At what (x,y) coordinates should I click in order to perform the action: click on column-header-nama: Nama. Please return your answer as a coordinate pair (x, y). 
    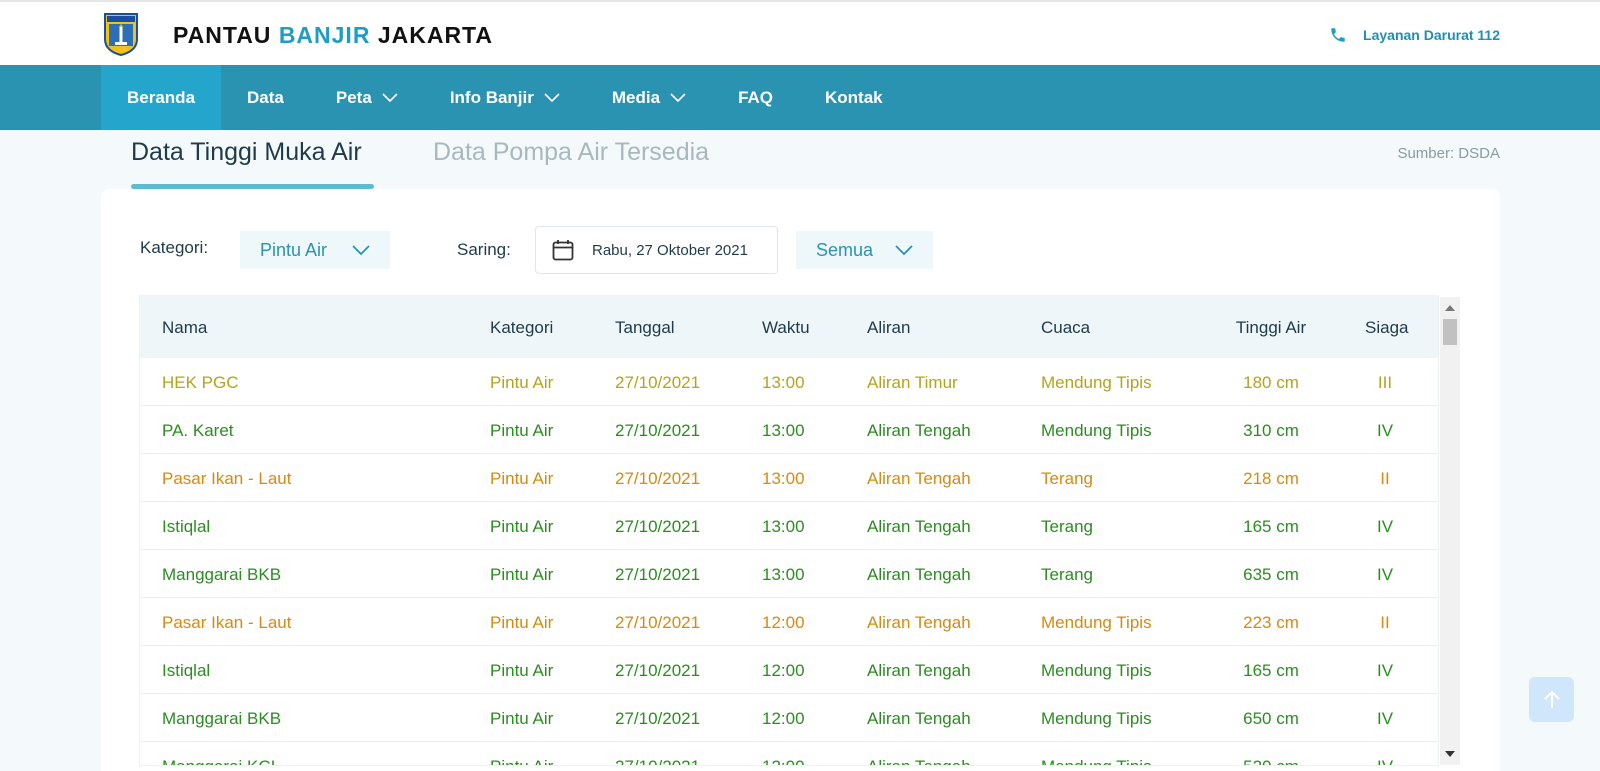
    Looking at the image, I should click on (184, 328).